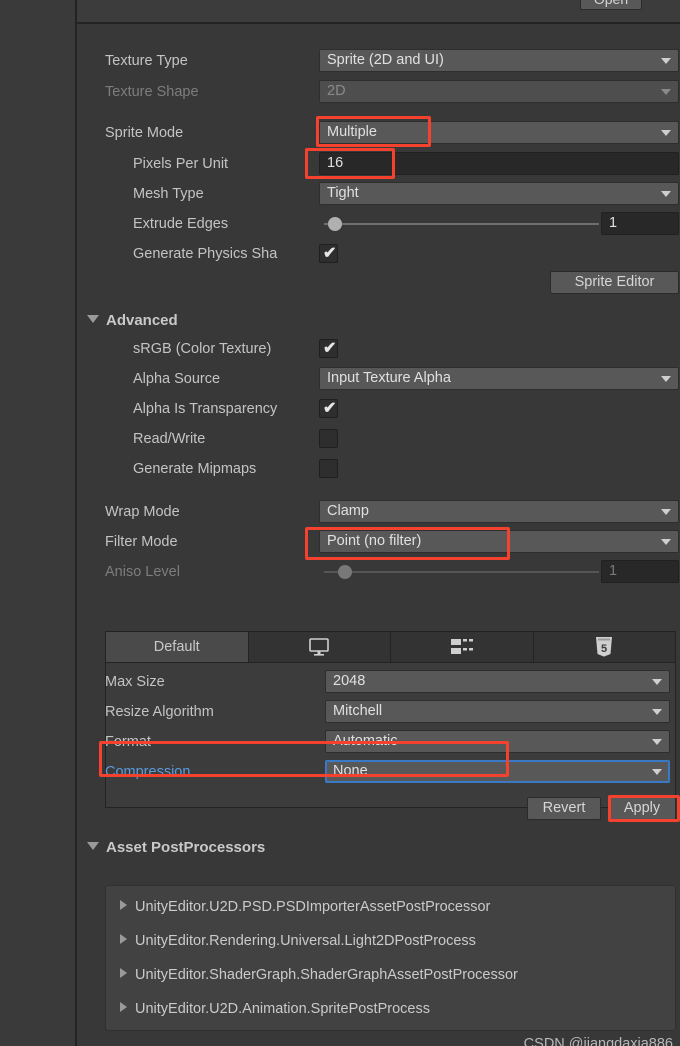  I want to click on row-generate-physics-shape: Generate Physics Sha ✔, so click(378, 254).